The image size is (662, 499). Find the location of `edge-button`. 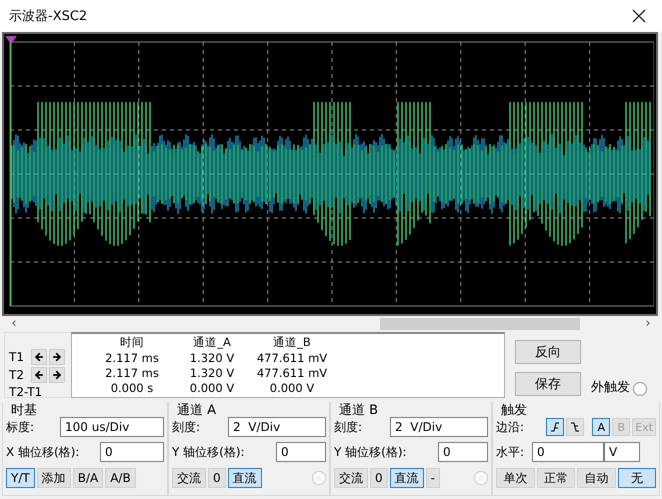

edge-button is located at coordinates (555, 427).